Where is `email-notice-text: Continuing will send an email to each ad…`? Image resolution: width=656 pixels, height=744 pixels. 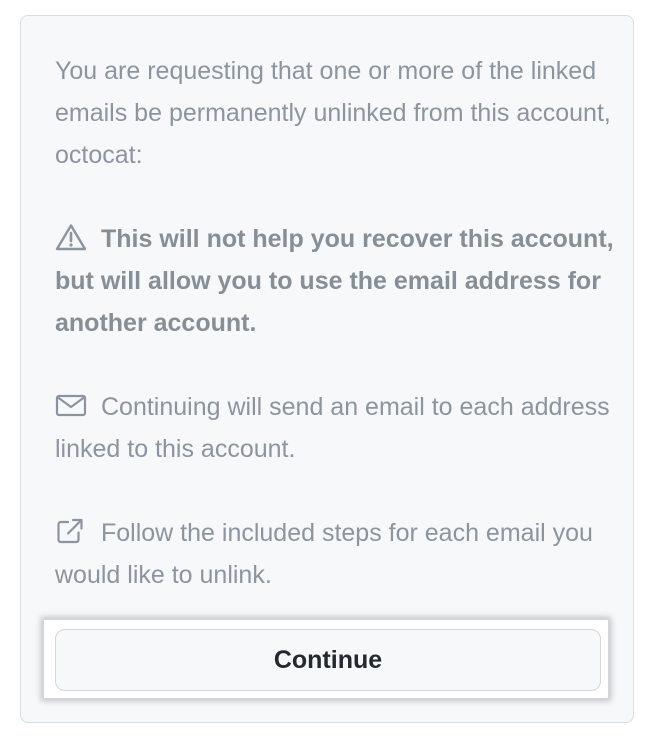
email-notice-text: Continuing will send an email to each ad… is located at coordinates (332, 428).